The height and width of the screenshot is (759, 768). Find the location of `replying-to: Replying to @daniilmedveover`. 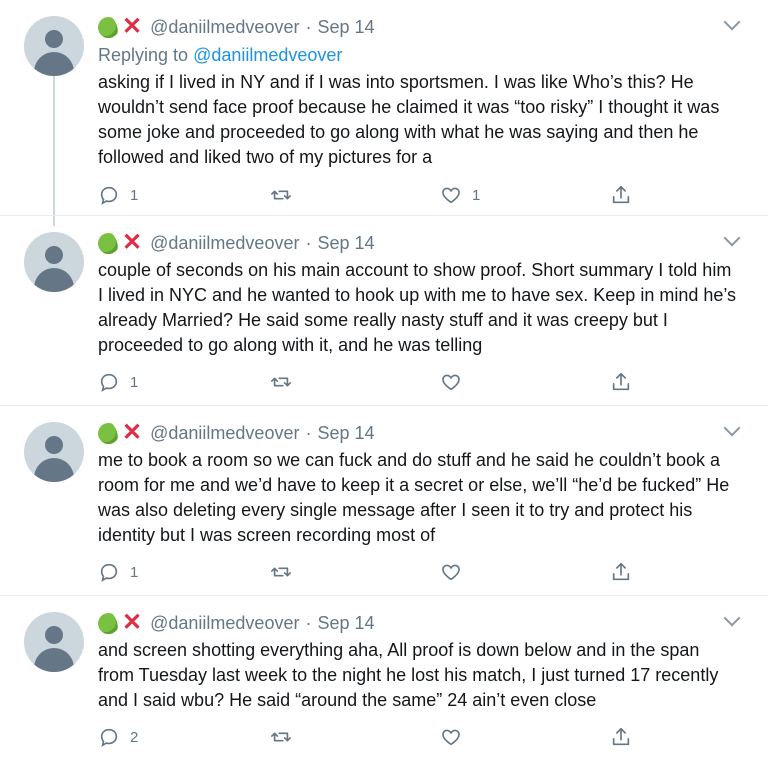

replying-to: Replying to @daniilmedveover is located at coordinates (220, 55).